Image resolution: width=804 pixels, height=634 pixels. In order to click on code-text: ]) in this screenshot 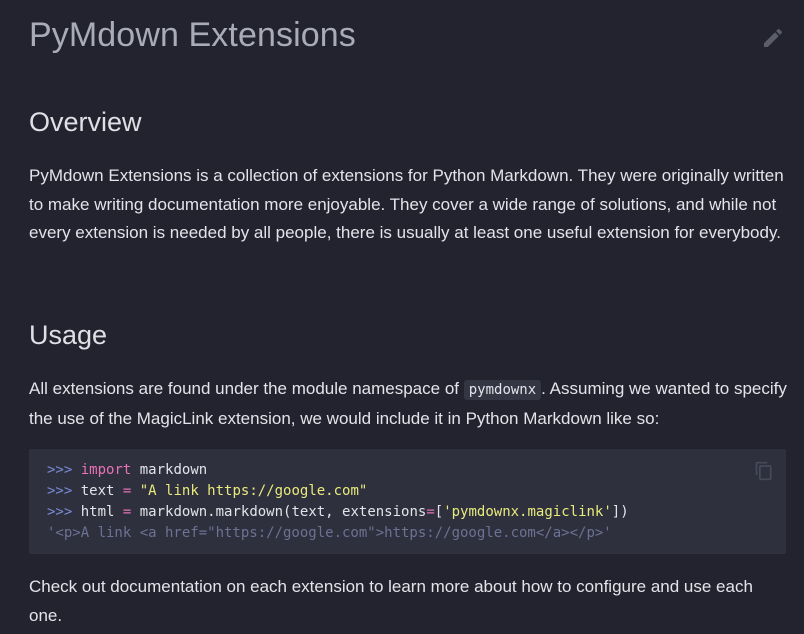, I will do `click(620, 512)`.